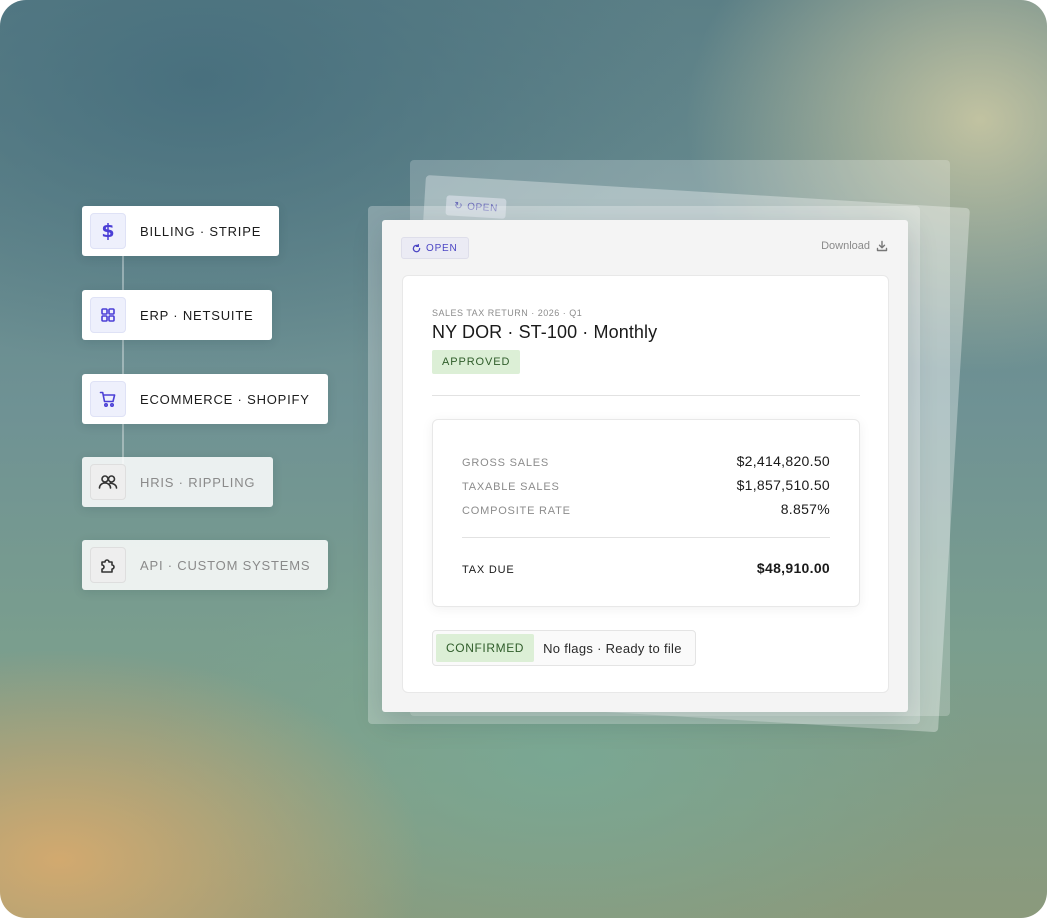 This screenshot has height=922, width=1047. What do you see at coordinates (435, 248) in the screenshot?
I see `status-badge: OPEN` at bounding box center [435, 248].